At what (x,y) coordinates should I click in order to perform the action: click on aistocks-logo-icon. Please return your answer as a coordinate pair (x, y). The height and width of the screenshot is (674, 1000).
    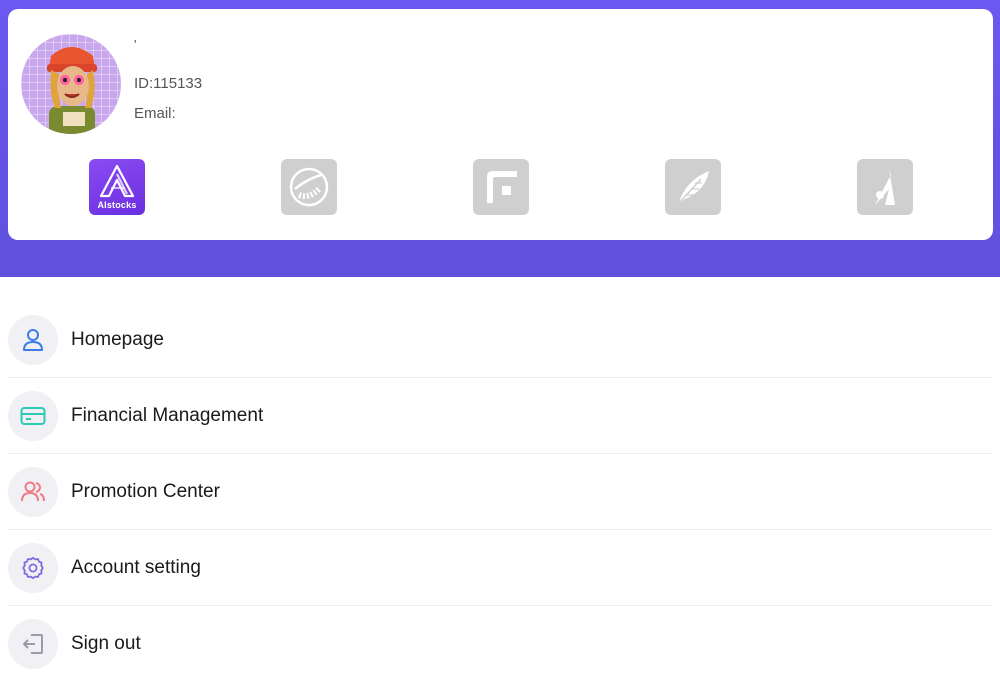
    Looking at the image, I should click on (117, 181).